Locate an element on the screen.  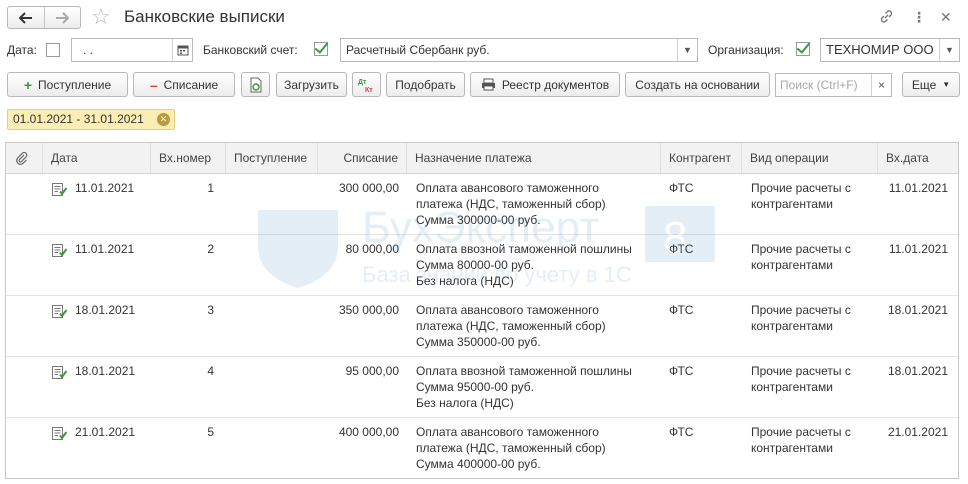
remove-filter-icon: ✕ is located at coordinates (163, 119).